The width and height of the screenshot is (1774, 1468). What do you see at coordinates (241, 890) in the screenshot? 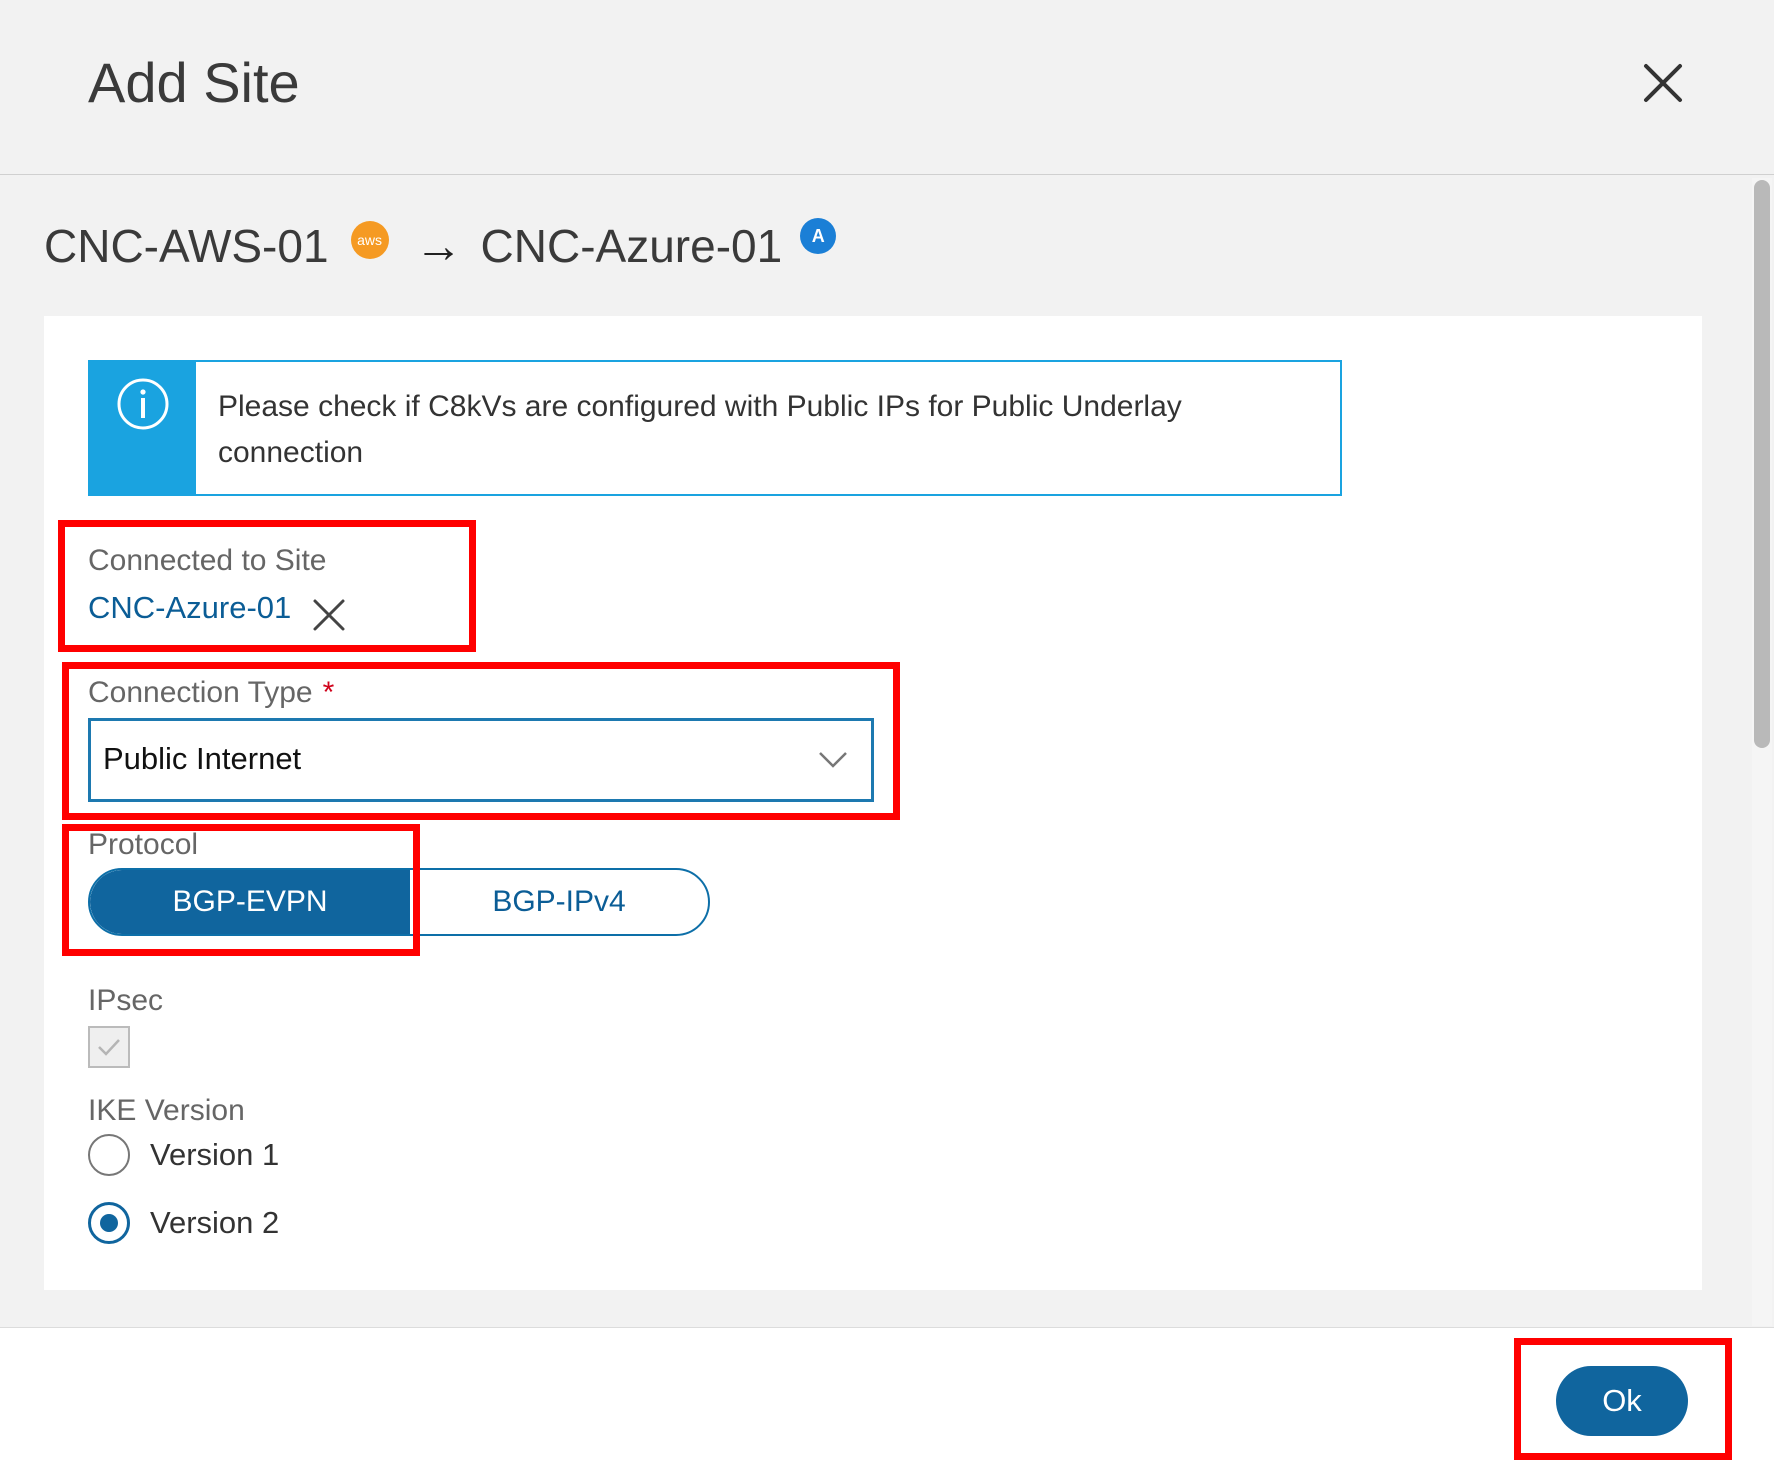
I see `highlight-box-protocol` at bounding box center [241, 890].